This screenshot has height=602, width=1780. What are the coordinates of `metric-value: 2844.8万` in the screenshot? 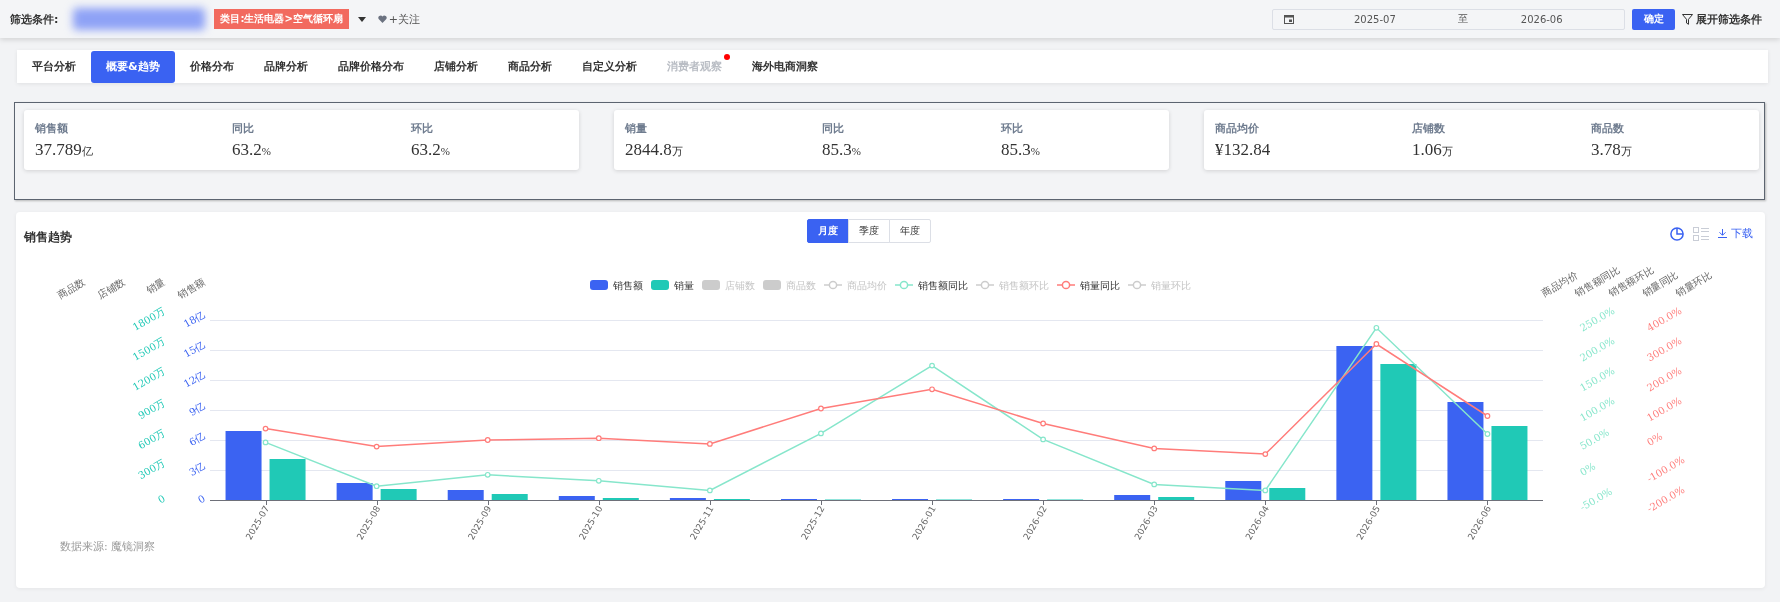 It's located at (654, 150).